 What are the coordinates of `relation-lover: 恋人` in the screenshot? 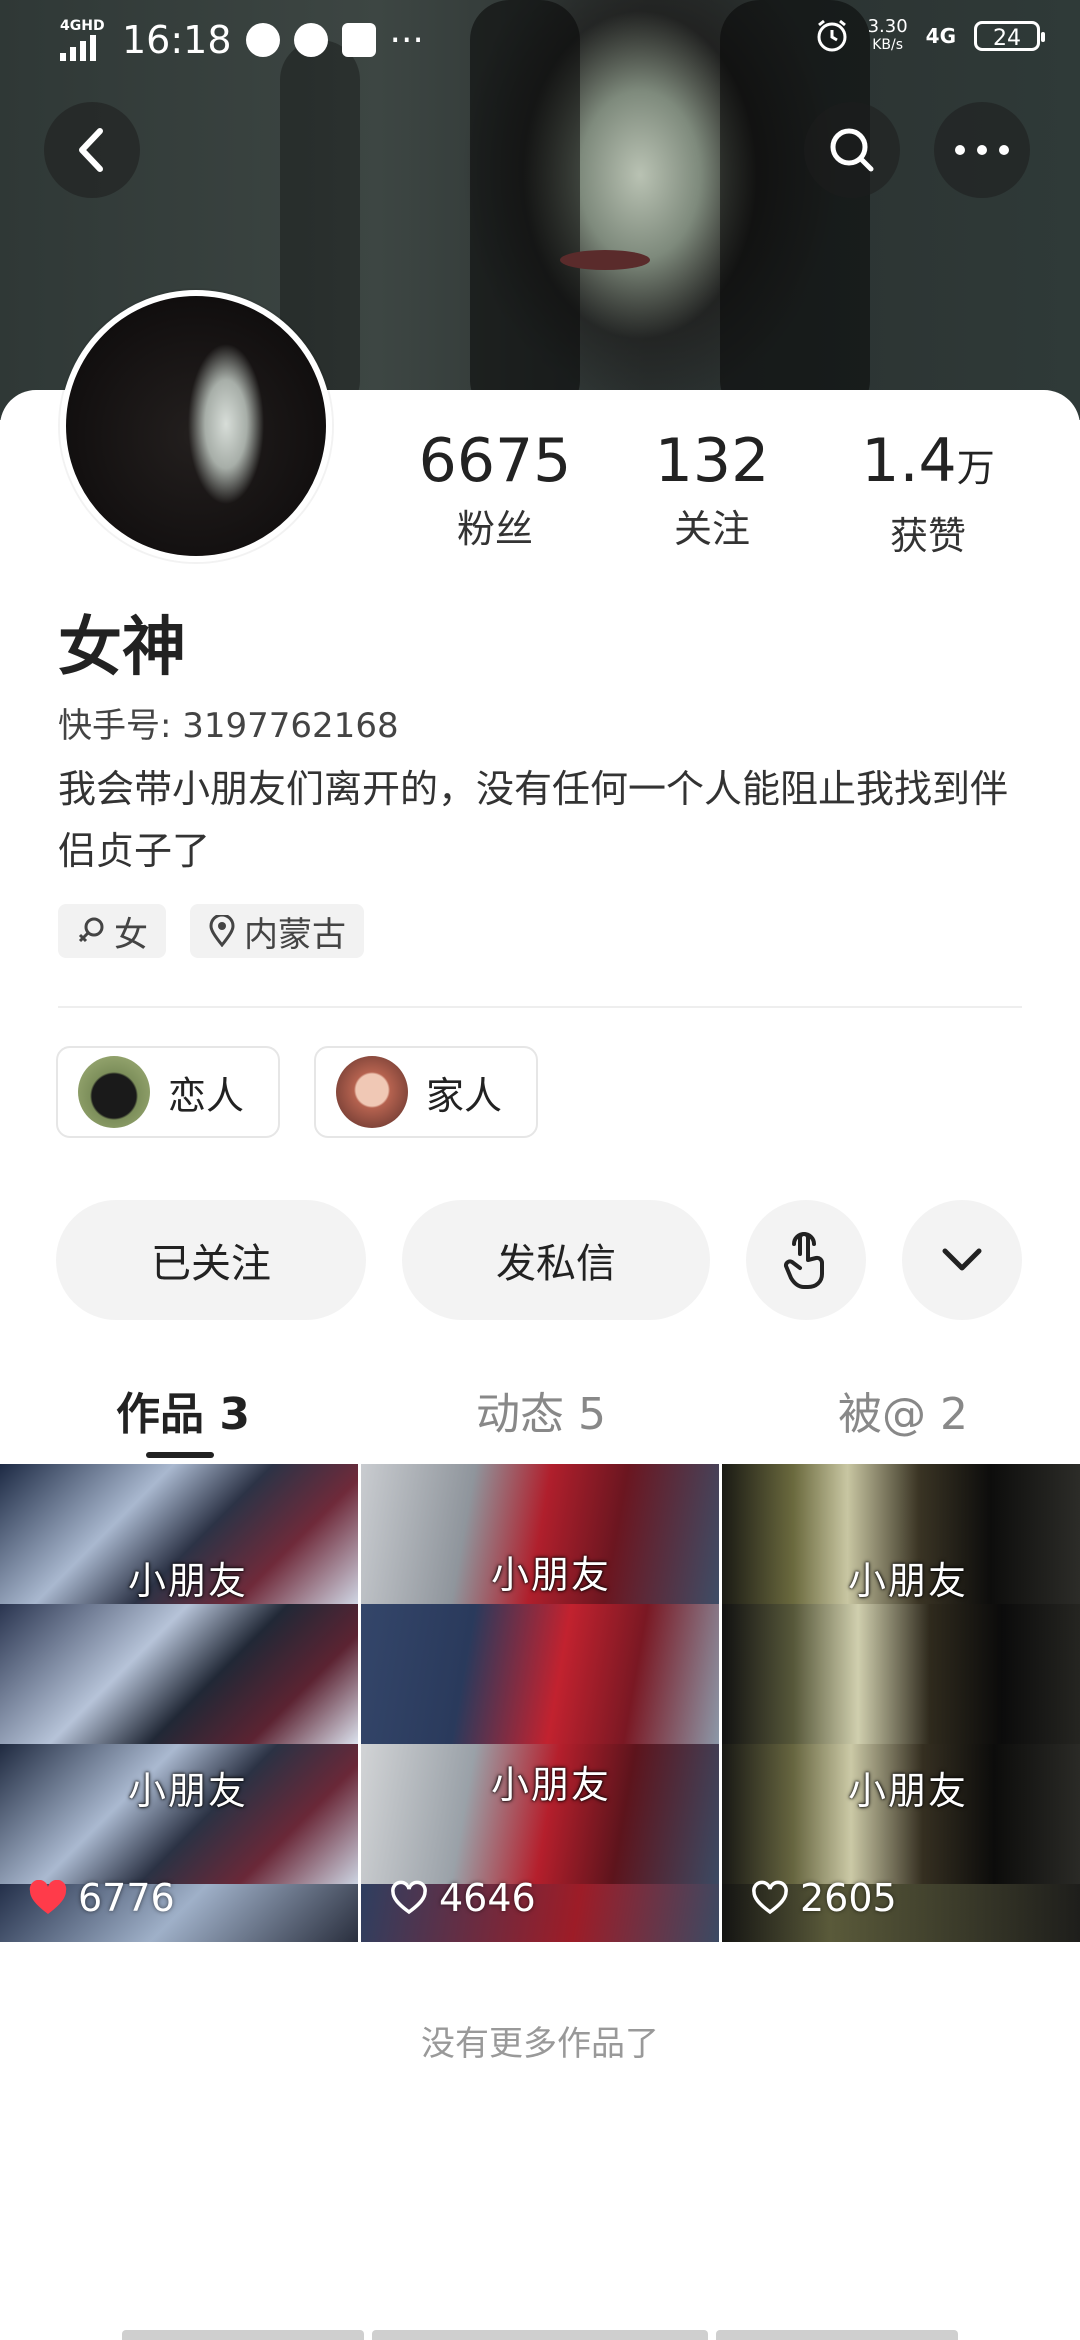 It's located at (168, 1092).